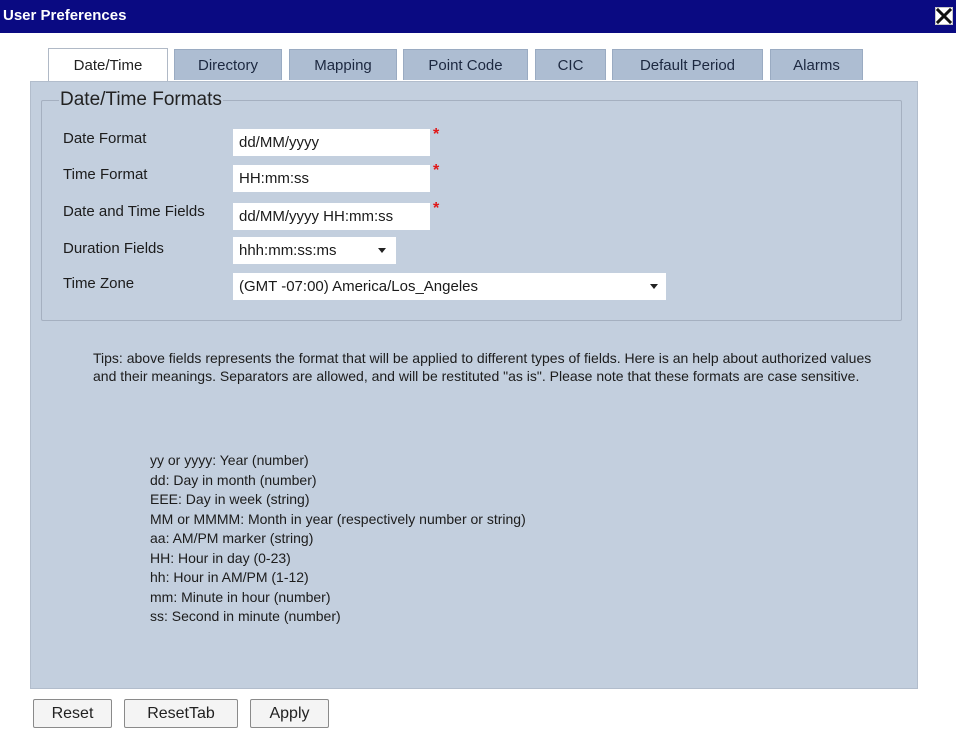  I want to click on date-time-fields-label: Date and Time Fields, so click(134, 211).